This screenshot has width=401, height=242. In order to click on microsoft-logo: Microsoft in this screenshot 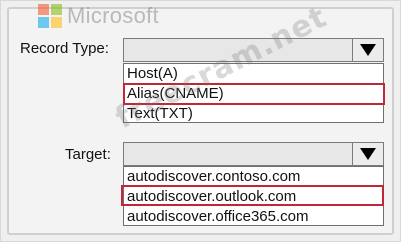, I will do `click(98, 16)`.